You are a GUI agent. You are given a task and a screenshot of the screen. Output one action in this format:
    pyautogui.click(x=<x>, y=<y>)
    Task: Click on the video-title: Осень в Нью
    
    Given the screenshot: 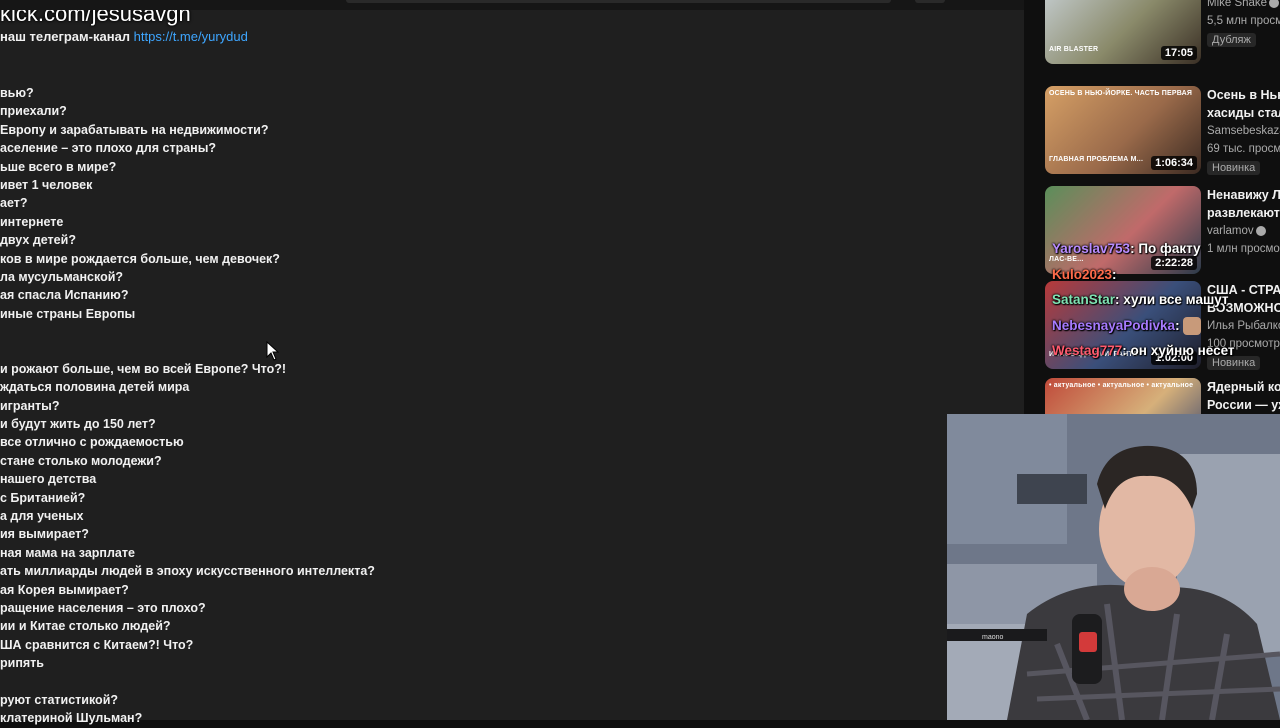 What is the action you would take?
    pyautogui.click(x=1243, y=95)
    